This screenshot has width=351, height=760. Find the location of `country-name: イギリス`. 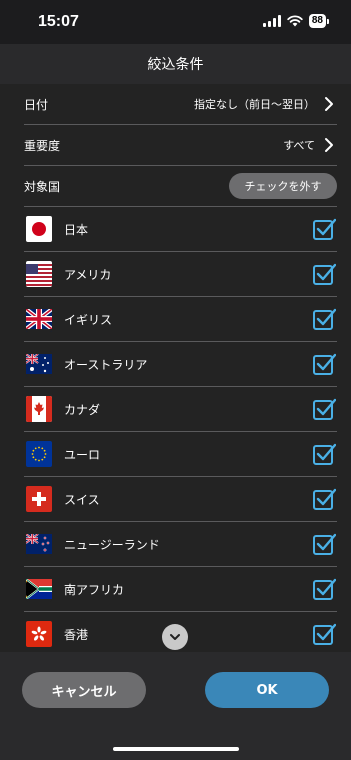

country-name: イギリス is located at coordinates (88, 319).